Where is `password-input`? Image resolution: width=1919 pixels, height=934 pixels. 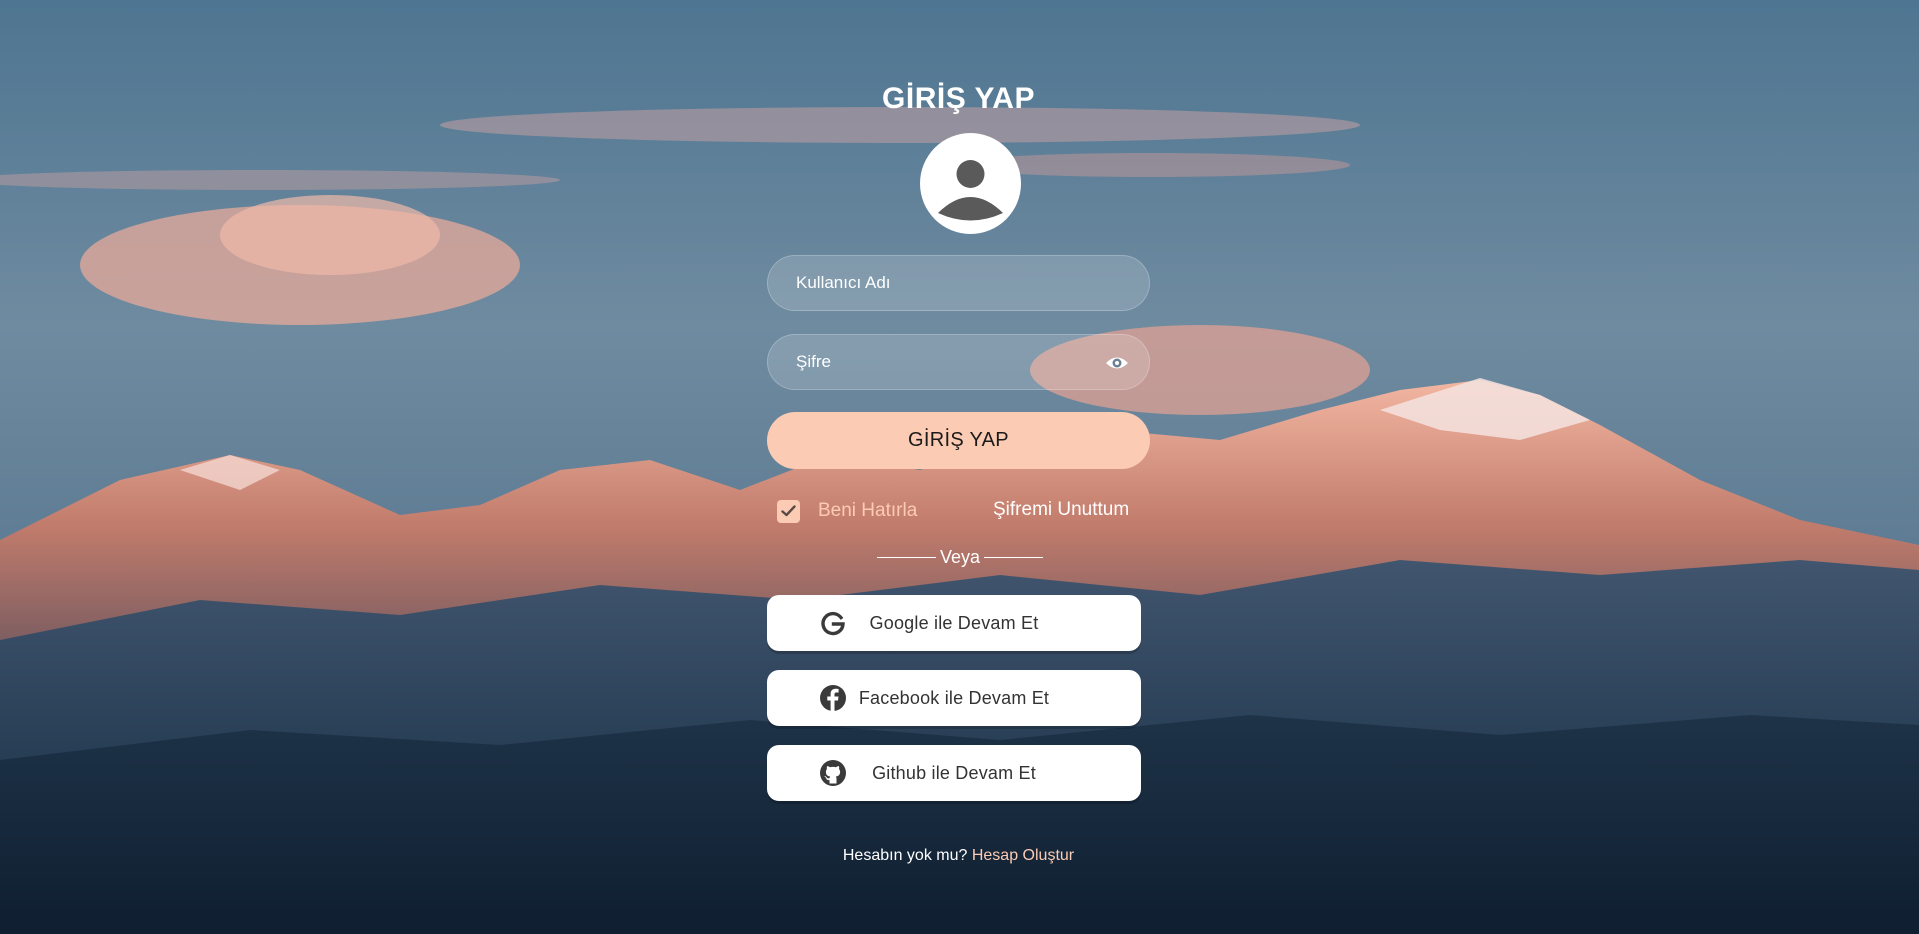
password-input is located at coordinates (958, 362).